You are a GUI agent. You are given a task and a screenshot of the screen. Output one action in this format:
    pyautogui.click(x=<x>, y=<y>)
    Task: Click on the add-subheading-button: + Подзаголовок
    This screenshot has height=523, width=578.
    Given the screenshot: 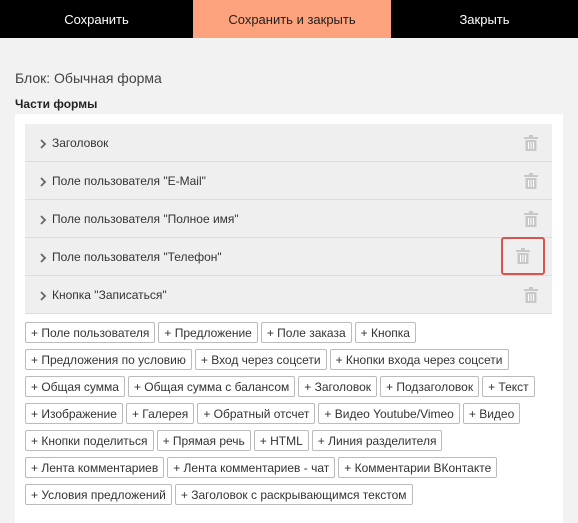 What is the action you would take?
    pyautogui.click(x=430, y=386)
    